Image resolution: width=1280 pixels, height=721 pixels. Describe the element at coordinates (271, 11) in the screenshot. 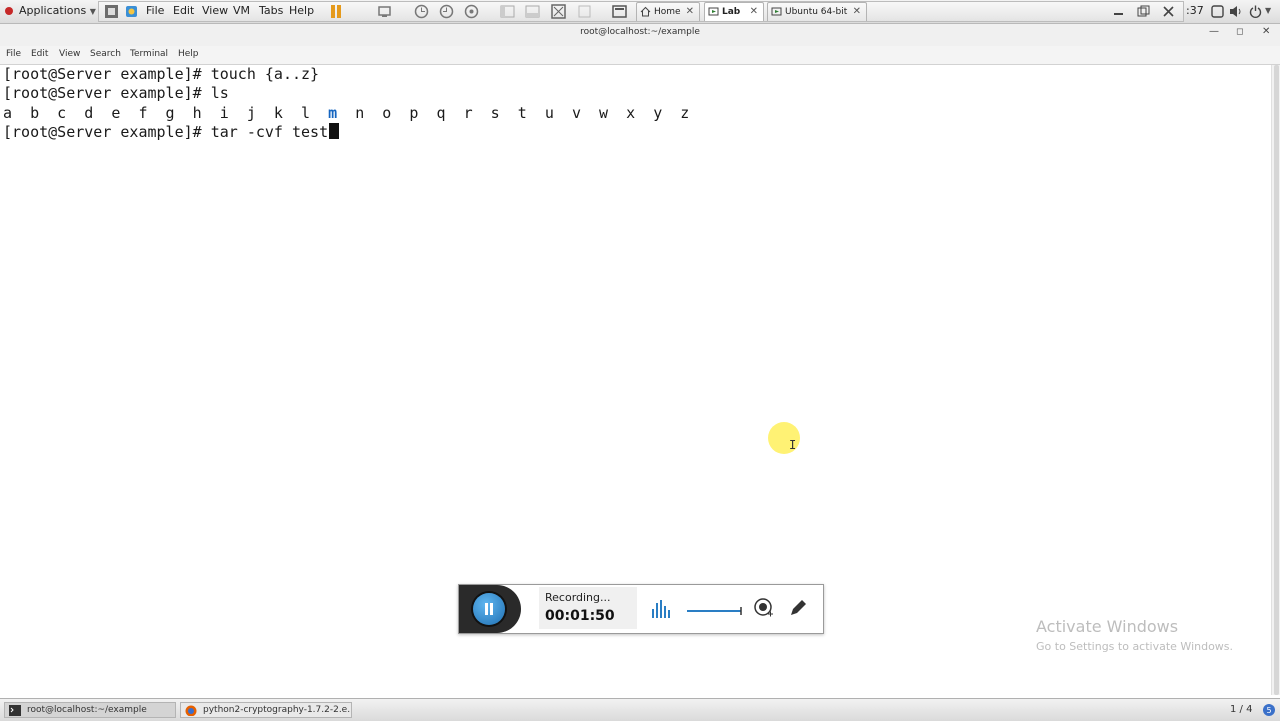

I see `vm-menu-tabs: Tabs` at that location.